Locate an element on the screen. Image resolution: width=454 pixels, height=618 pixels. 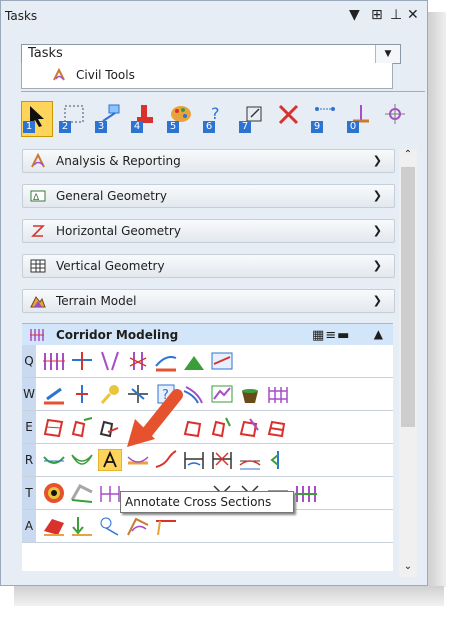
create-template-icon is located at coordinates (54, 427).